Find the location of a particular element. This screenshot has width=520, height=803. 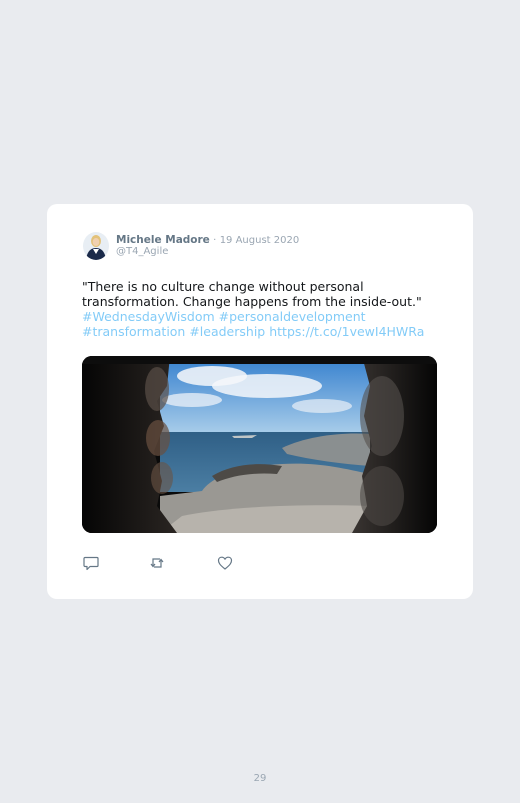

avatar is located at coordinates (96, 246).